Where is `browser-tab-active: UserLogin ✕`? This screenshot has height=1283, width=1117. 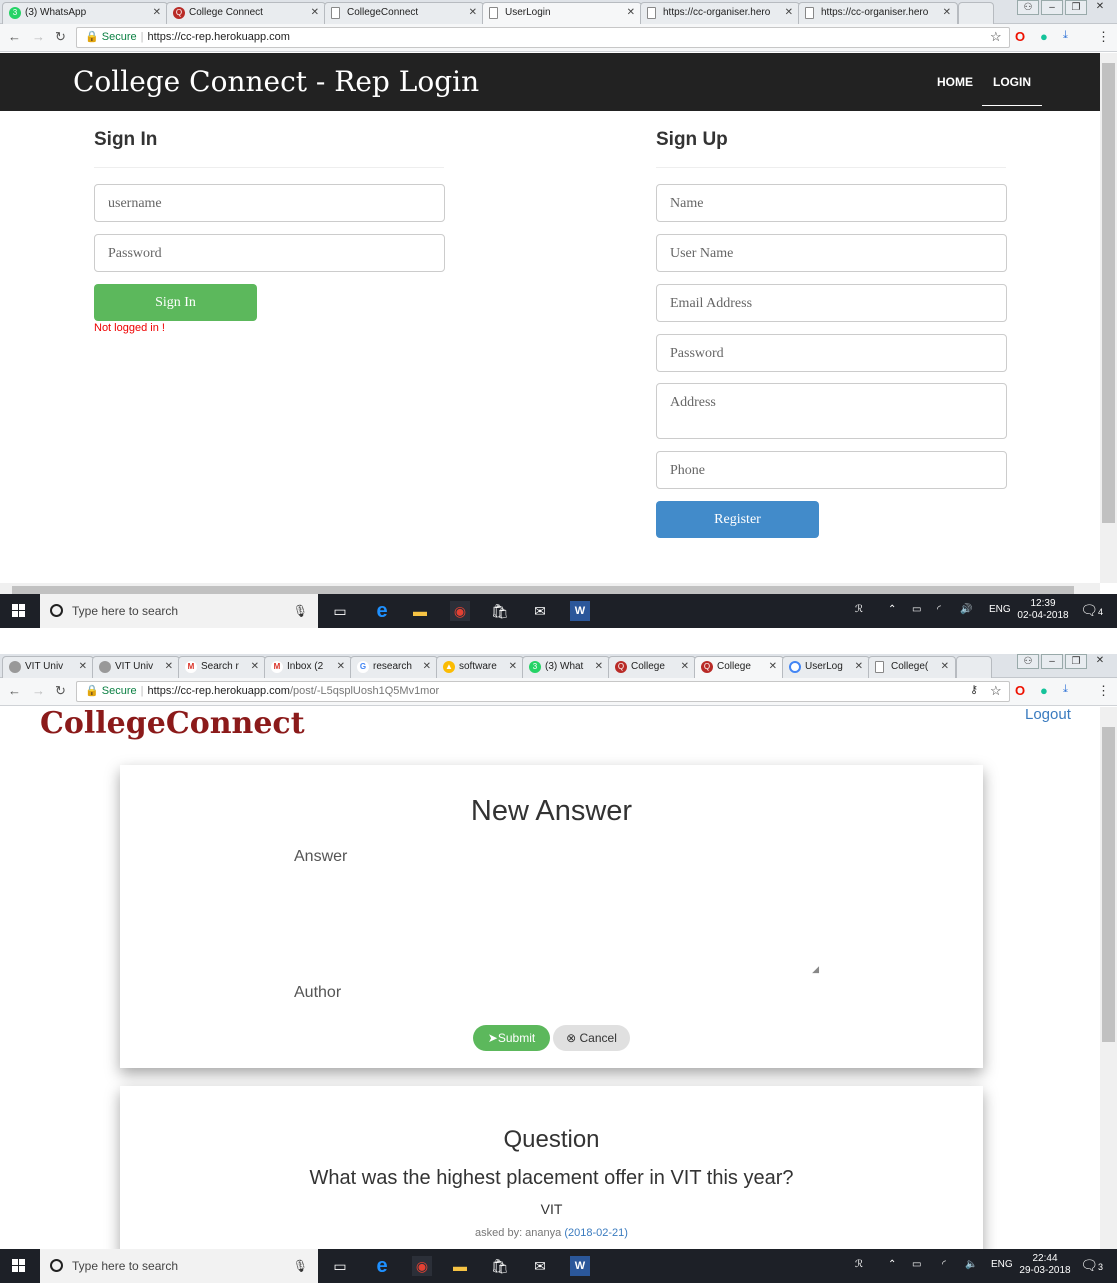 browser-tab-active: UserLogin ✕ is located at coordinates (562, 13).